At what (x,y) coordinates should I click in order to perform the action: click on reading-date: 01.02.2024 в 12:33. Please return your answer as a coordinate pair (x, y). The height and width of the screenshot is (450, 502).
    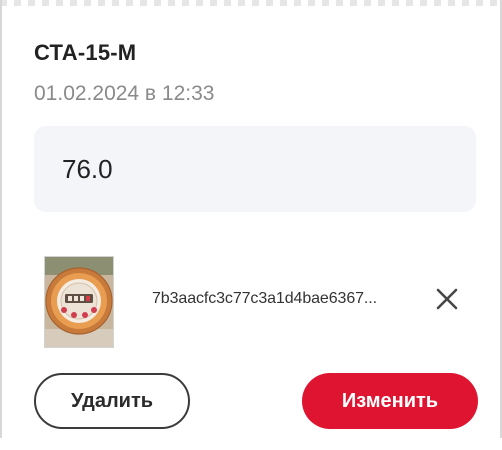
    Looking at the image, I should click on (124, 93).